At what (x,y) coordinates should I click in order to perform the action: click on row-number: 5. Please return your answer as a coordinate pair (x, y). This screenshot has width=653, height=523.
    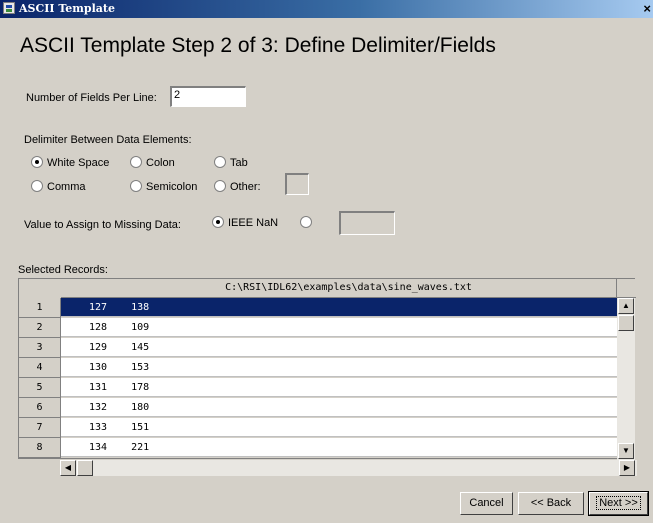
    Looking at the image, I should click on (40, 388).